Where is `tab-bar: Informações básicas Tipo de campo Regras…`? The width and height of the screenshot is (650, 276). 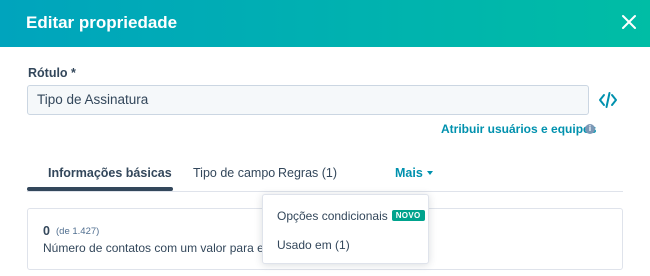 tab-bar: Informações básicas Tipo de campo Regras… is located at coordinates (325, 175).